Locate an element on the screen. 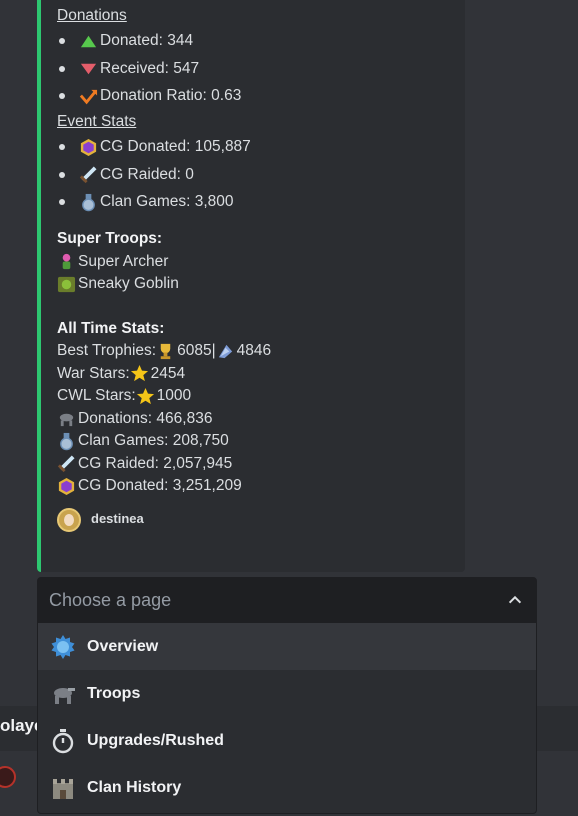 The height and width of the screenshot is (816, 578). stopwatch-icon is located at coordinates (63, 740).